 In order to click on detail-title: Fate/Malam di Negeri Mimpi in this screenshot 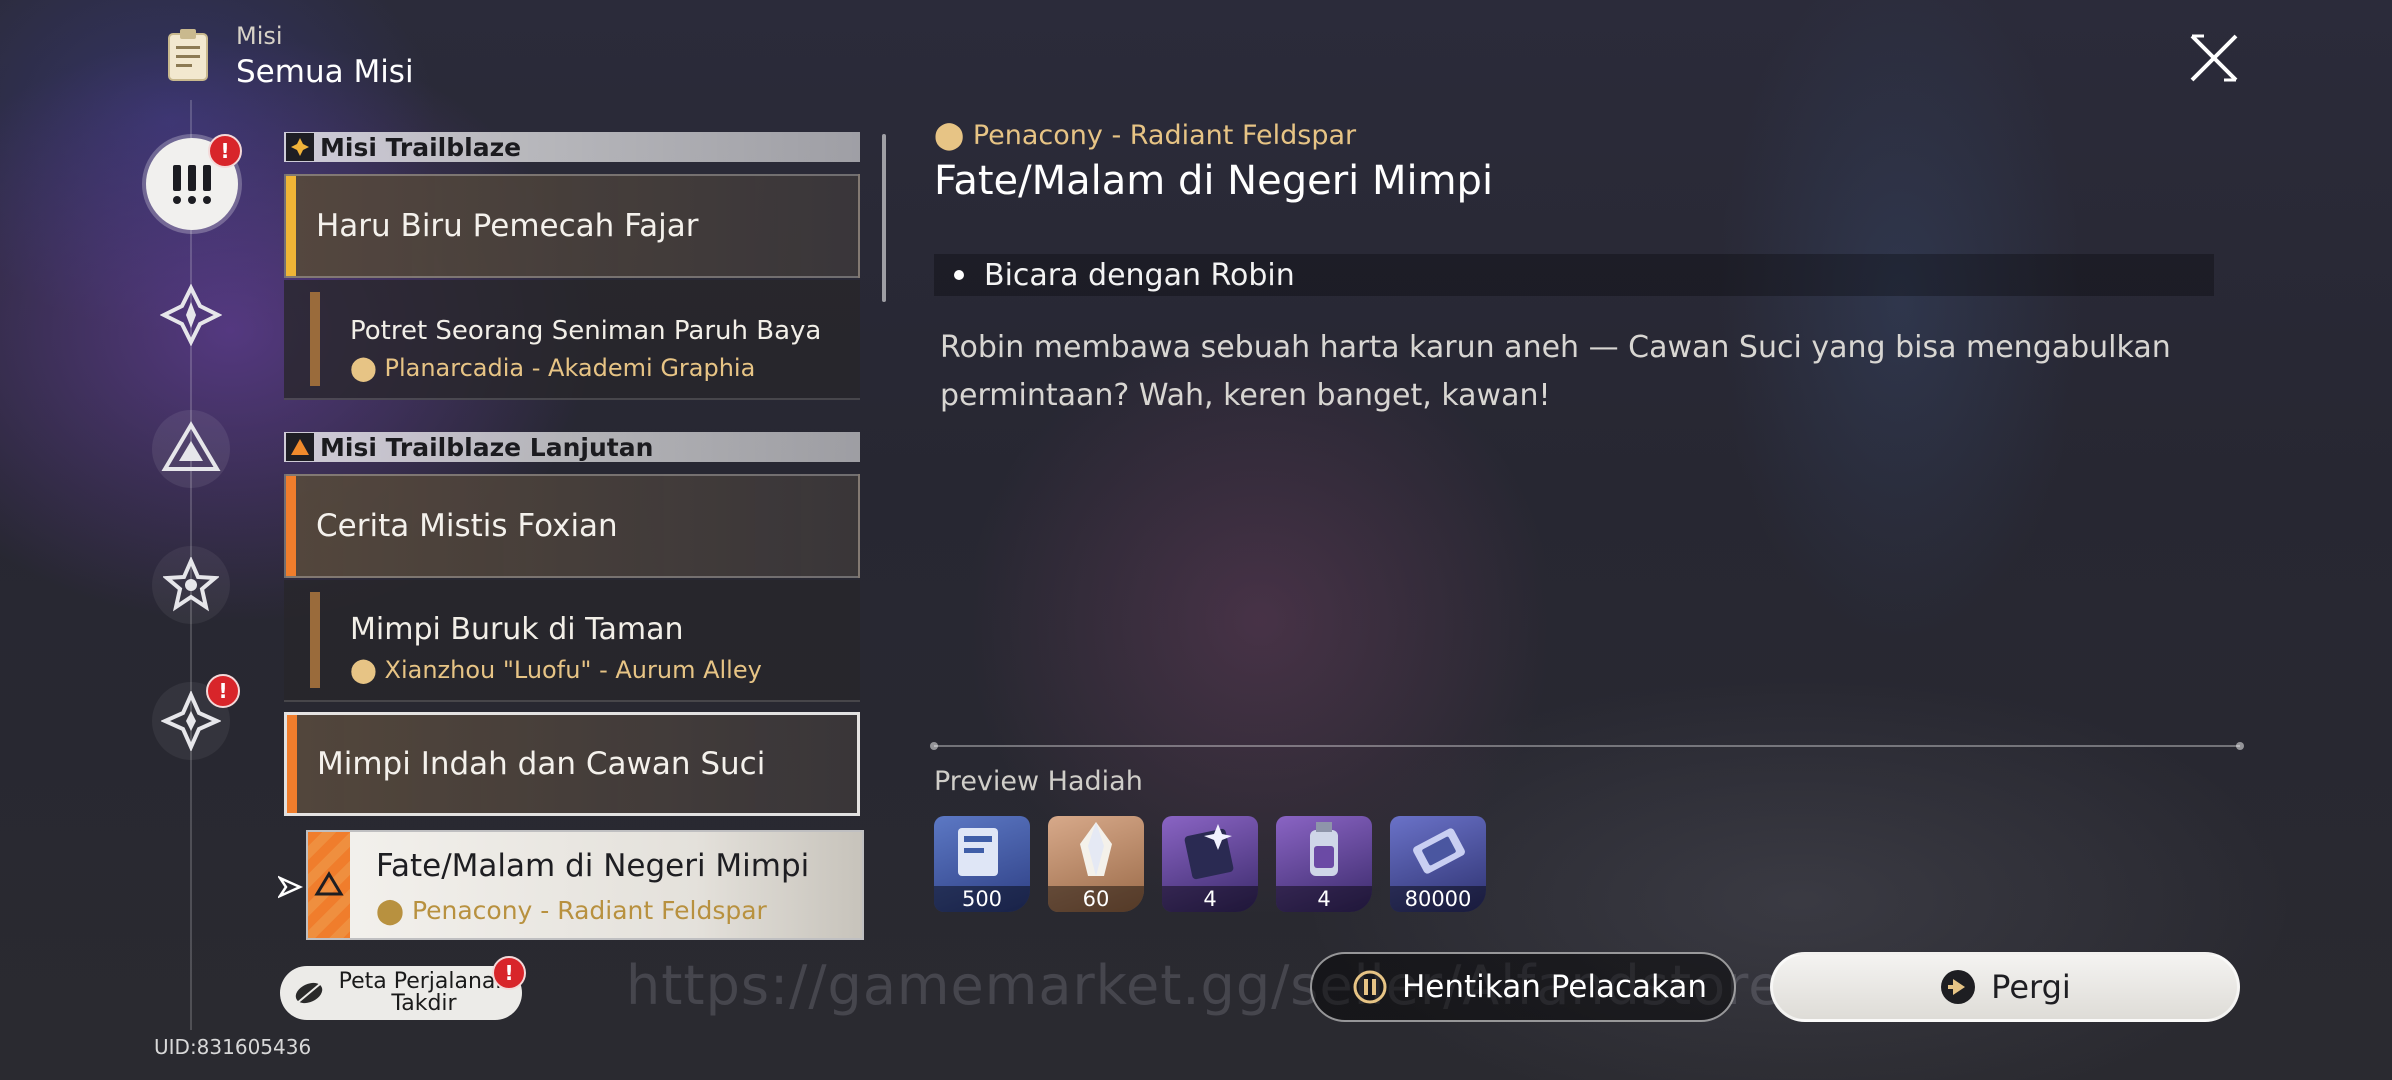, I will do `click(1214, 181)`.